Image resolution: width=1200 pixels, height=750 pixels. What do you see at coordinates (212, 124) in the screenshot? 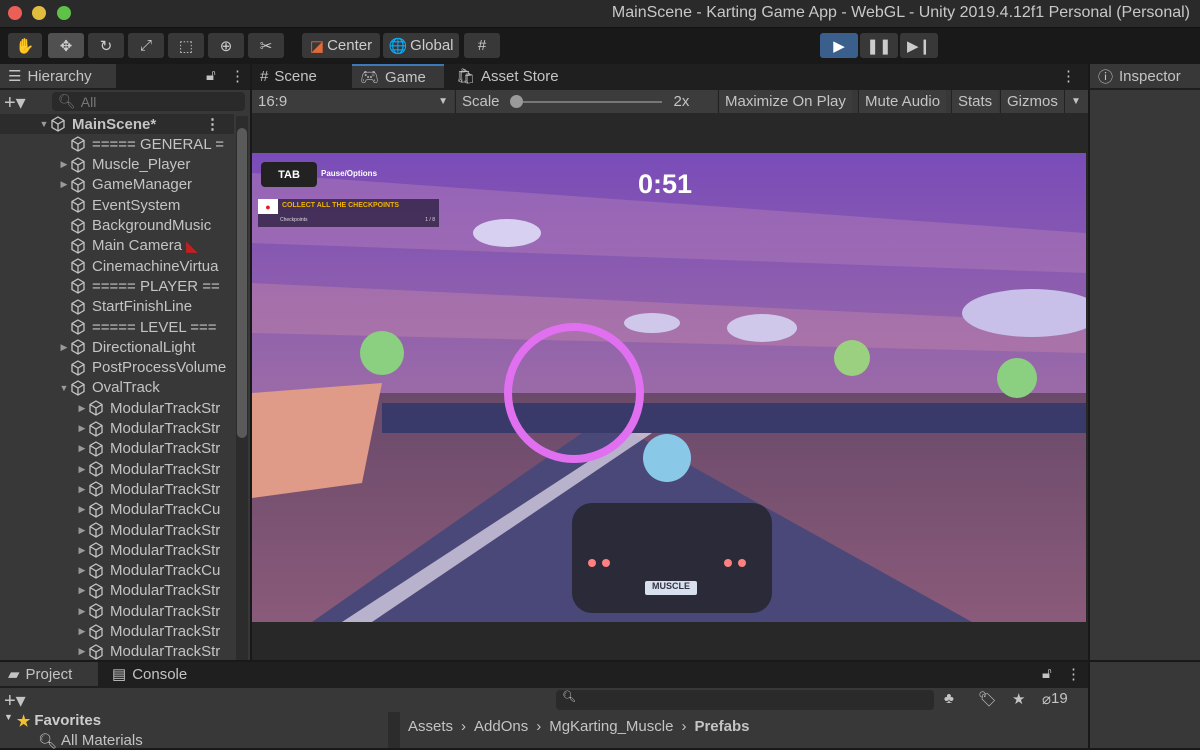
I see `scene-menu-icon: ⋮` at bounding box center [212, 124].